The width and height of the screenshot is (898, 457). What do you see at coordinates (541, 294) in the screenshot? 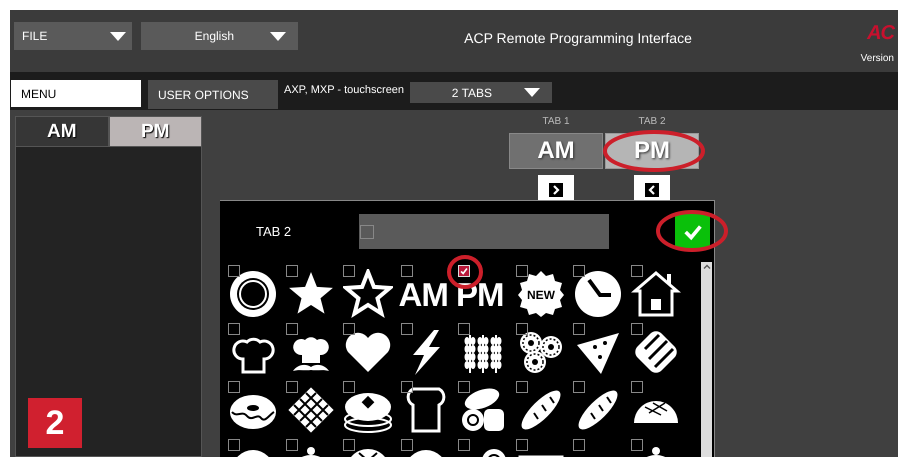
I see `badge-icon: NEW` at bounding box center [541, 294].